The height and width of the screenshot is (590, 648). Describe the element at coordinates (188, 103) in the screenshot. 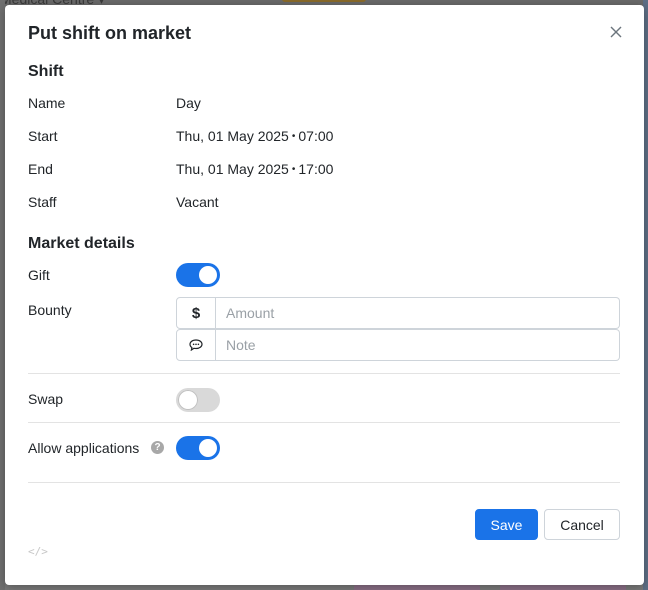

I see `name-value: Day` at that location.